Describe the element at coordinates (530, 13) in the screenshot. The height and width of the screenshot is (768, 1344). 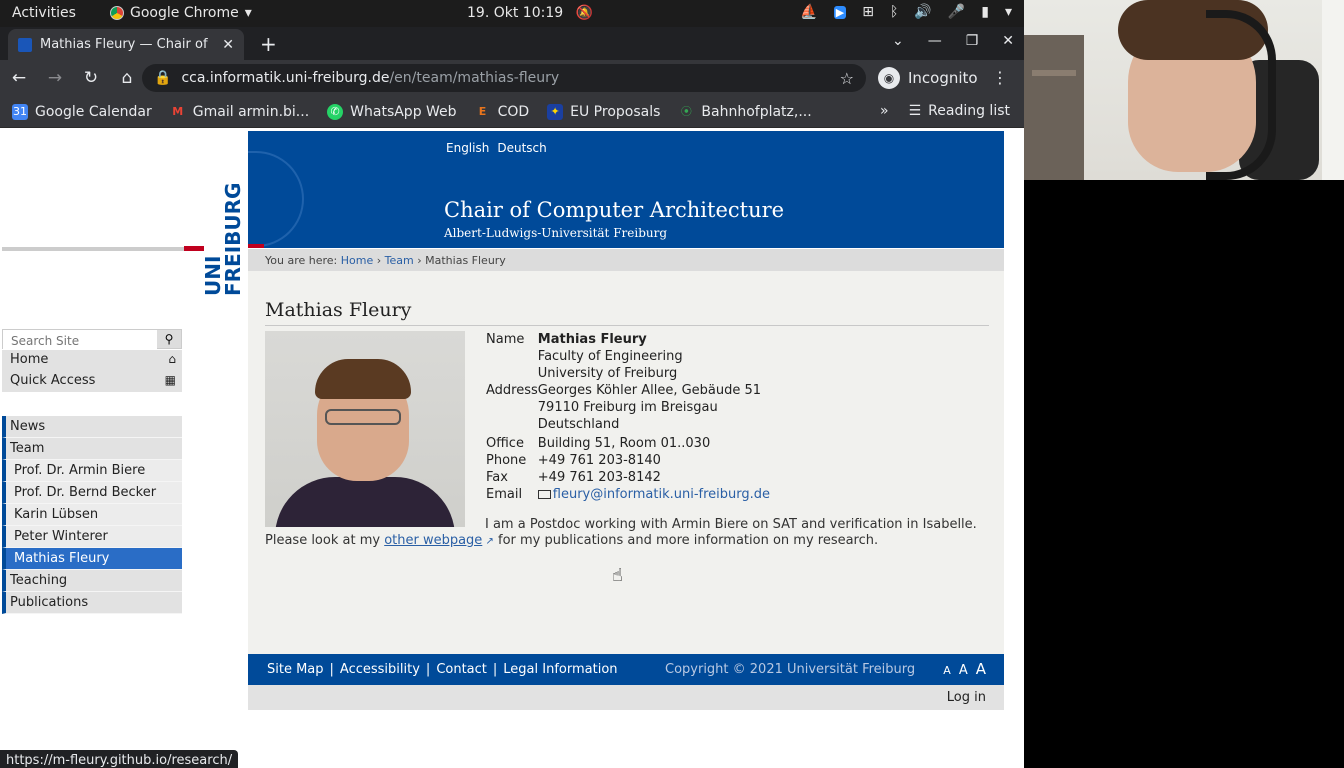
I see `clock: 19. Okt 10:19 🔕` at that location.